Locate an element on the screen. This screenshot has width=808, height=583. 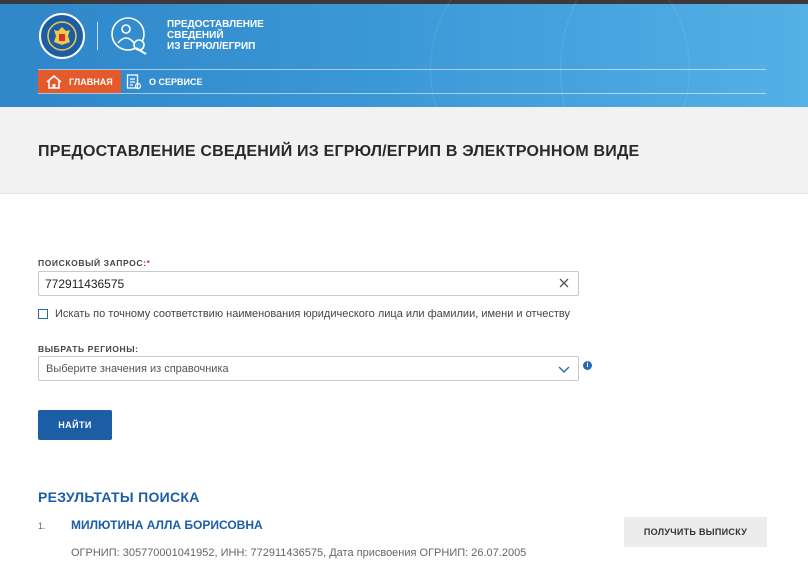
service-title-line: ИЗ ЕГРЮЛ/ЕГРИП is located at coordinates (211, 46).